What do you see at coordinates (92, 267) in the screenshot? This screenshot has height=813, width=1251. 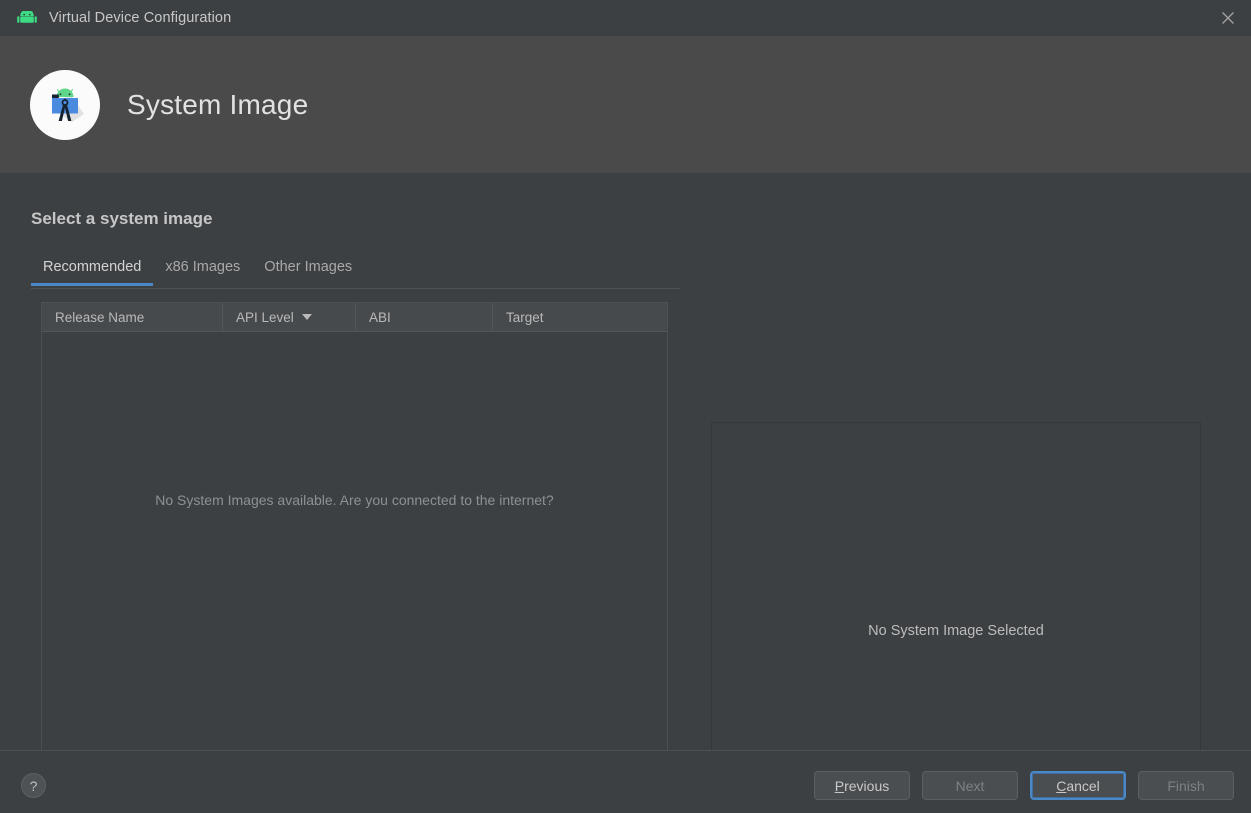 I see `tab-recommended-label: Recommended` at bounding box center [92, 267].